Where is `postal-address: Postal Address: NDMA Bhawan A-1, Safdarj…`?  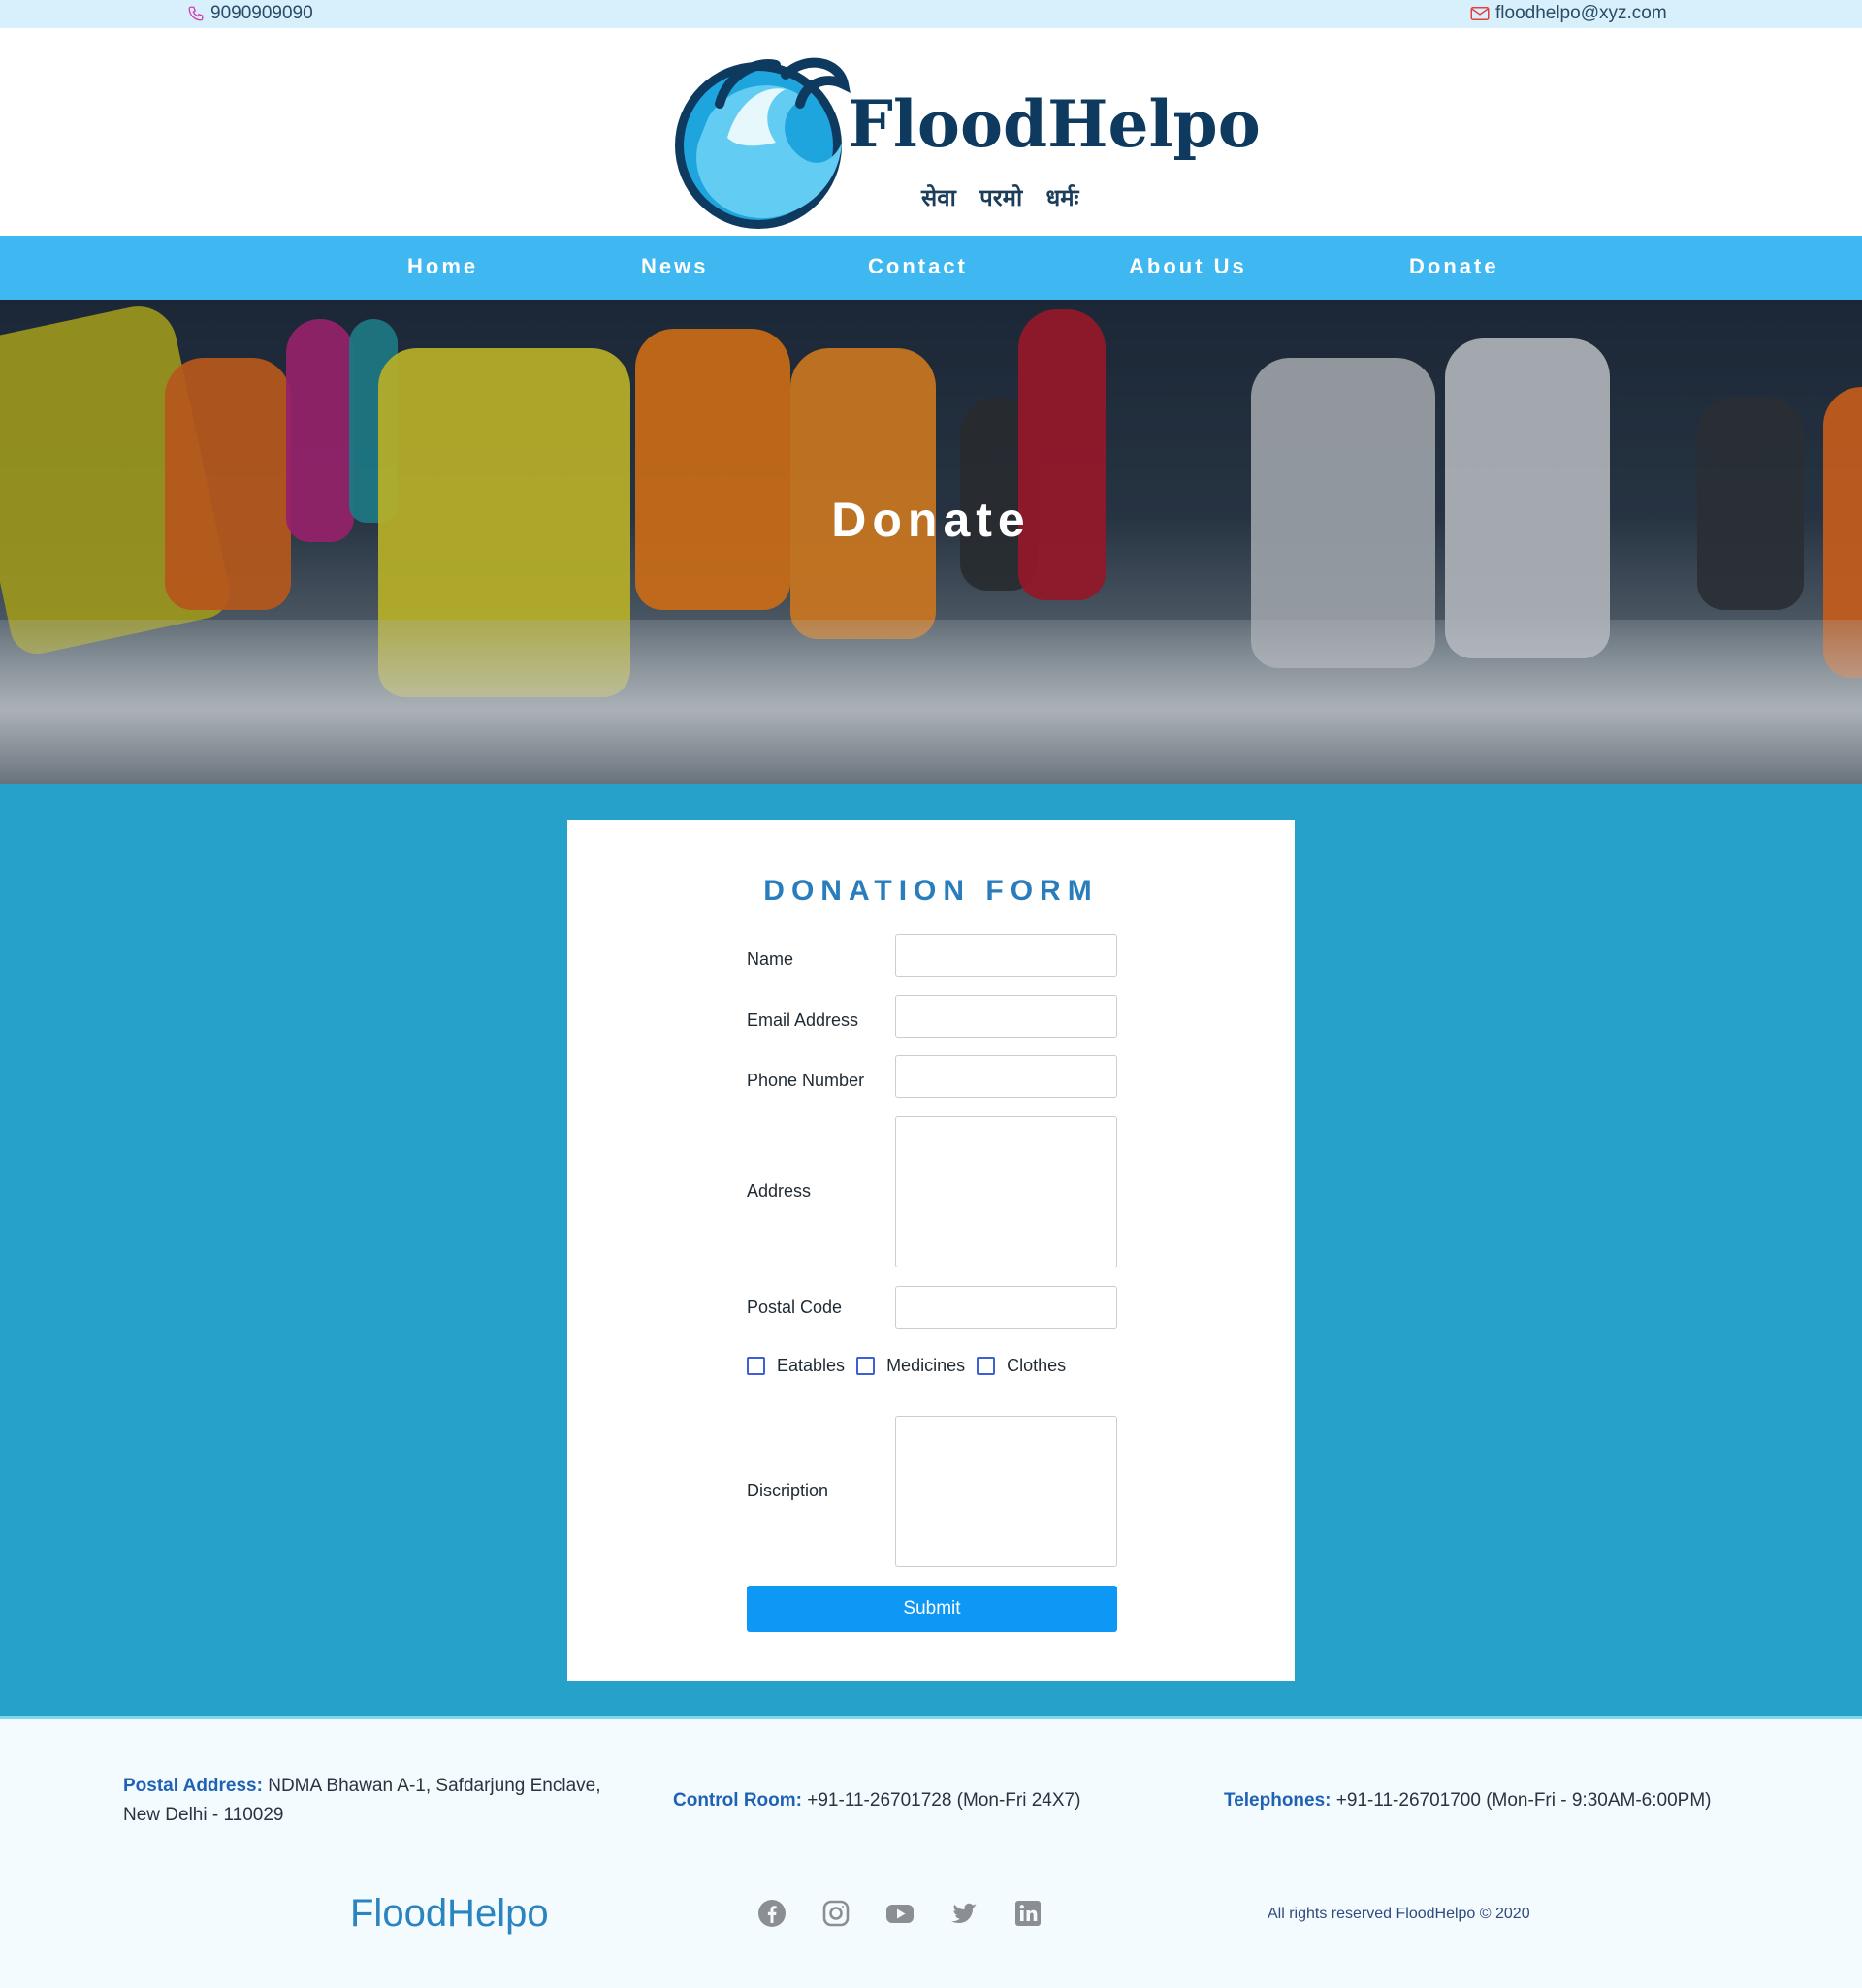 postal-address: Postal Address: NDMA Bhawan A-1, Safdarj… is located at coordinates (380, 1801).